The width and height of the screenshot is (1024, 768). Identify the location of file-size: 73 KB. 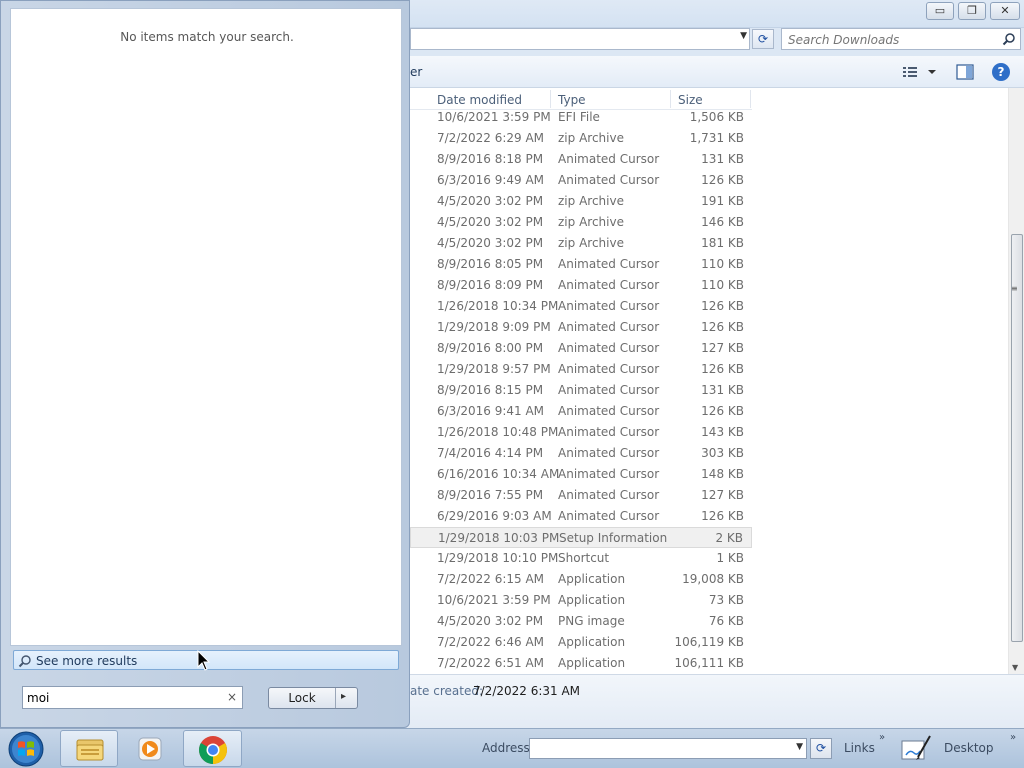
(726, 600).